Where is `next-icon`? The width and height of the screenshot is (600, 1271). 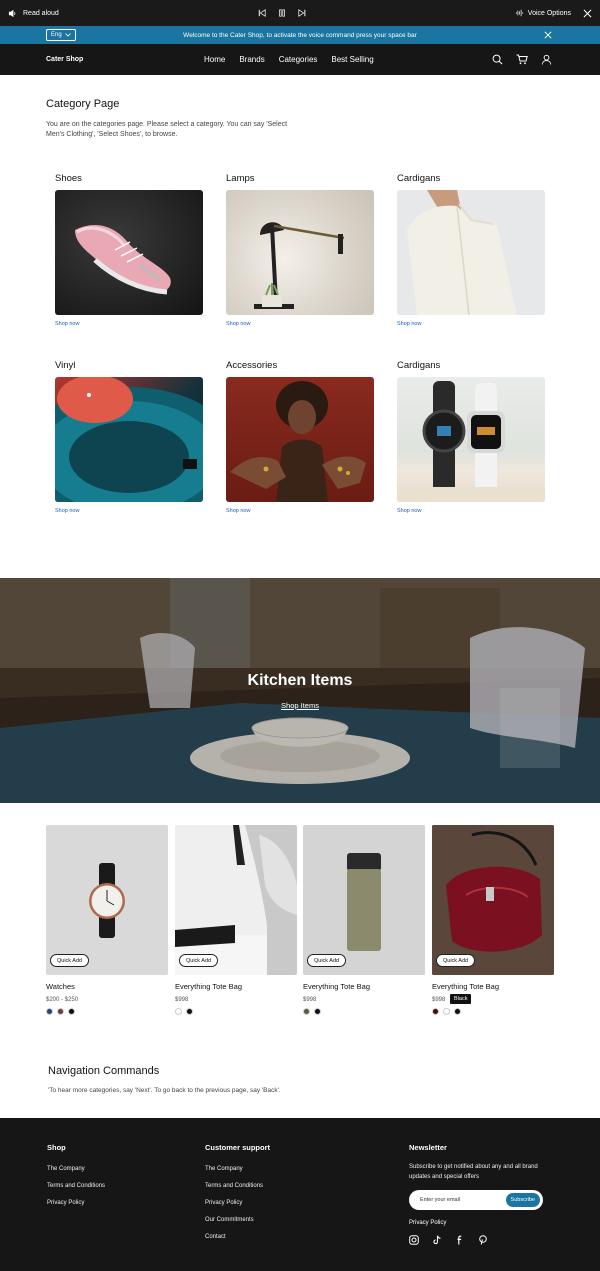 next-icon is located at coordinates (302, 13).